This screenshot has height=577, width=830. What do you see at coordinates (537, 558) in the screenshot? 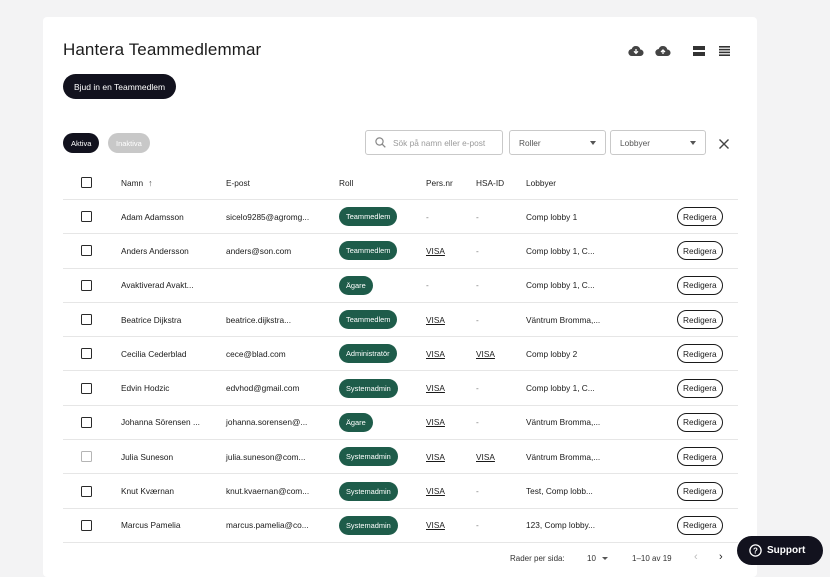
I see `rows-per-page-label: Rader per sida:` at bounding box center [537, 558].